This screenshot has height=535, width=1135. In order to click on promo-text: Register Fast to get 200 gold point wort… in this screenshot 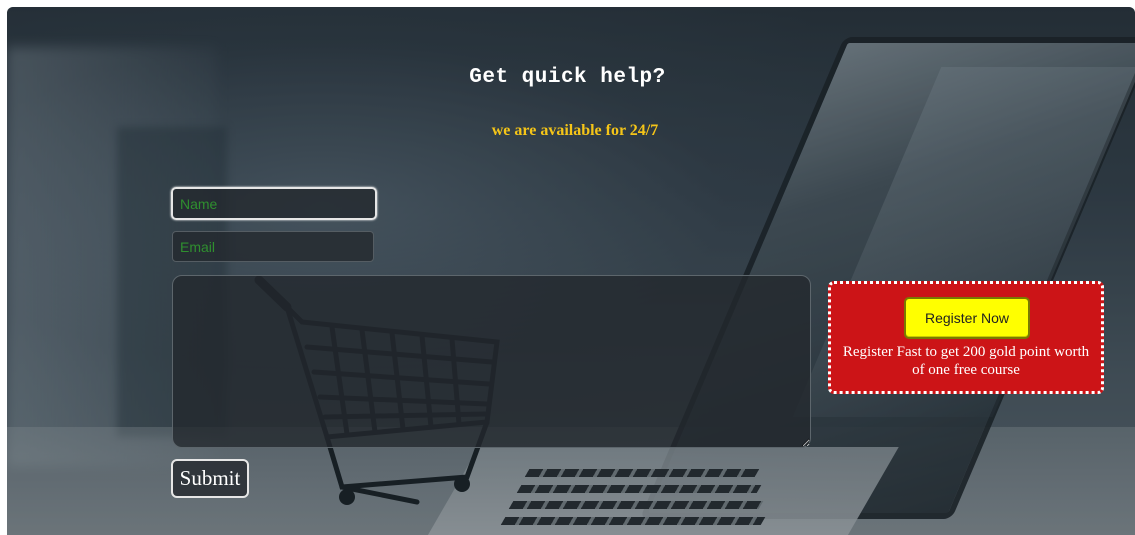, I will do `click(966, 361)`.